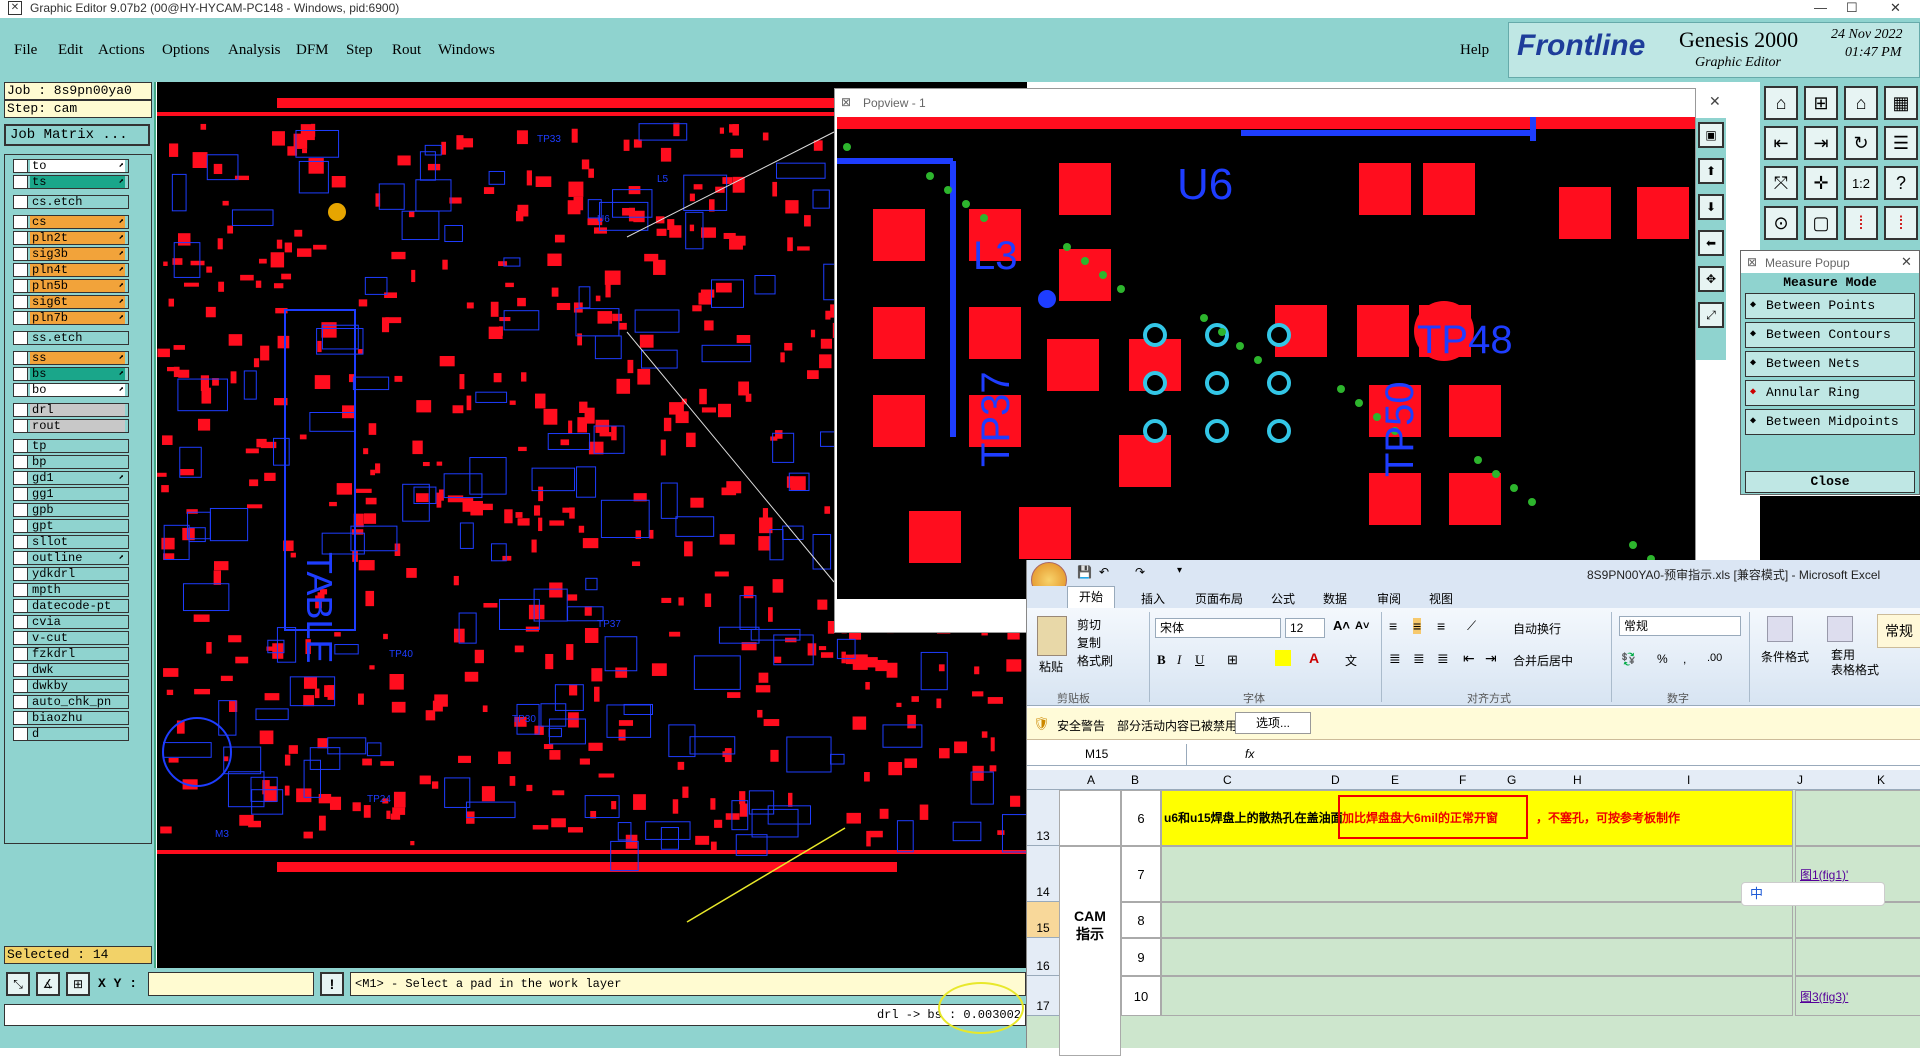 The height and width of the screenshot is (1056, 1920). What do you see at coordinates (1471, 626) in the screenshot?
I see `orientation-icon: ⟋` at bounding box center [1471, 626].